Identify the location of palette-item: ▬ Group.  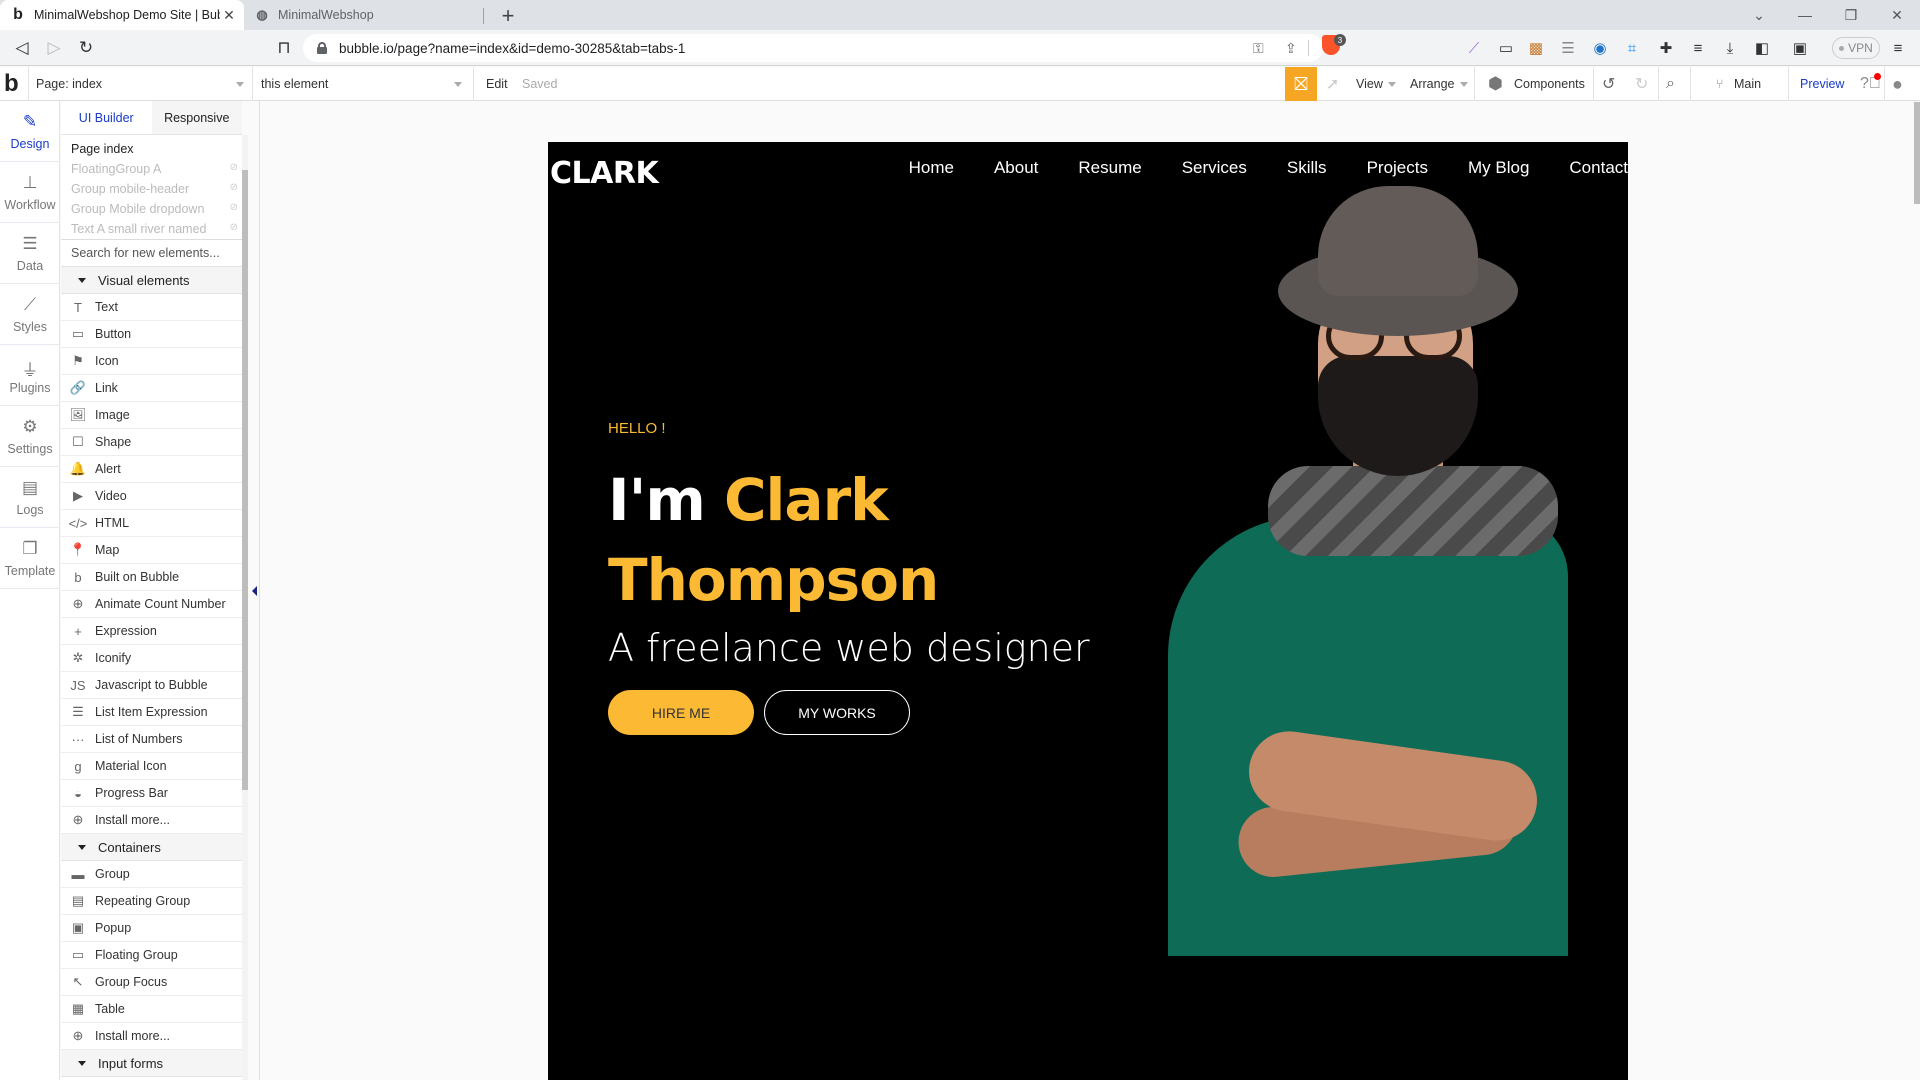
(151, 874).